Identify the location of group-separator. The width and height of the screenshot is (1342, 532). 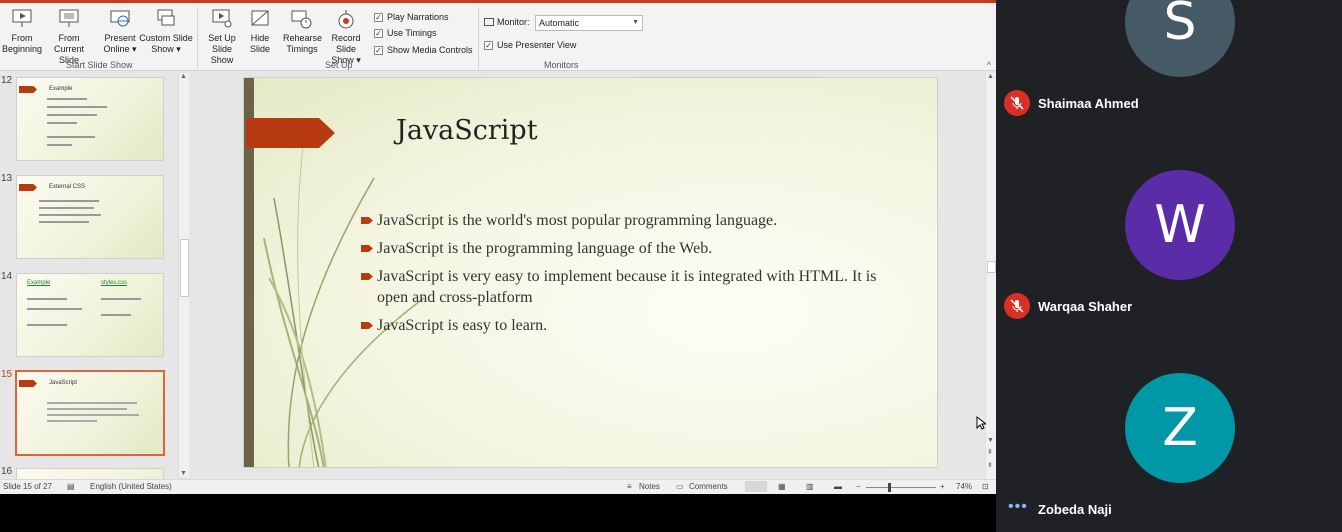
(197, 38).